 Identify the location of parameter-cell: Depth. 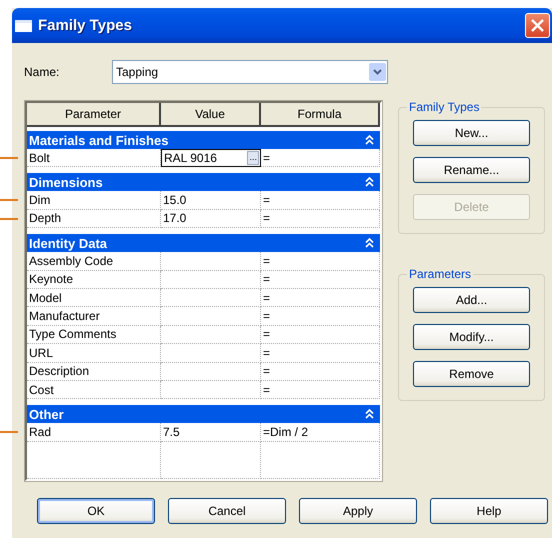
(94, 219).